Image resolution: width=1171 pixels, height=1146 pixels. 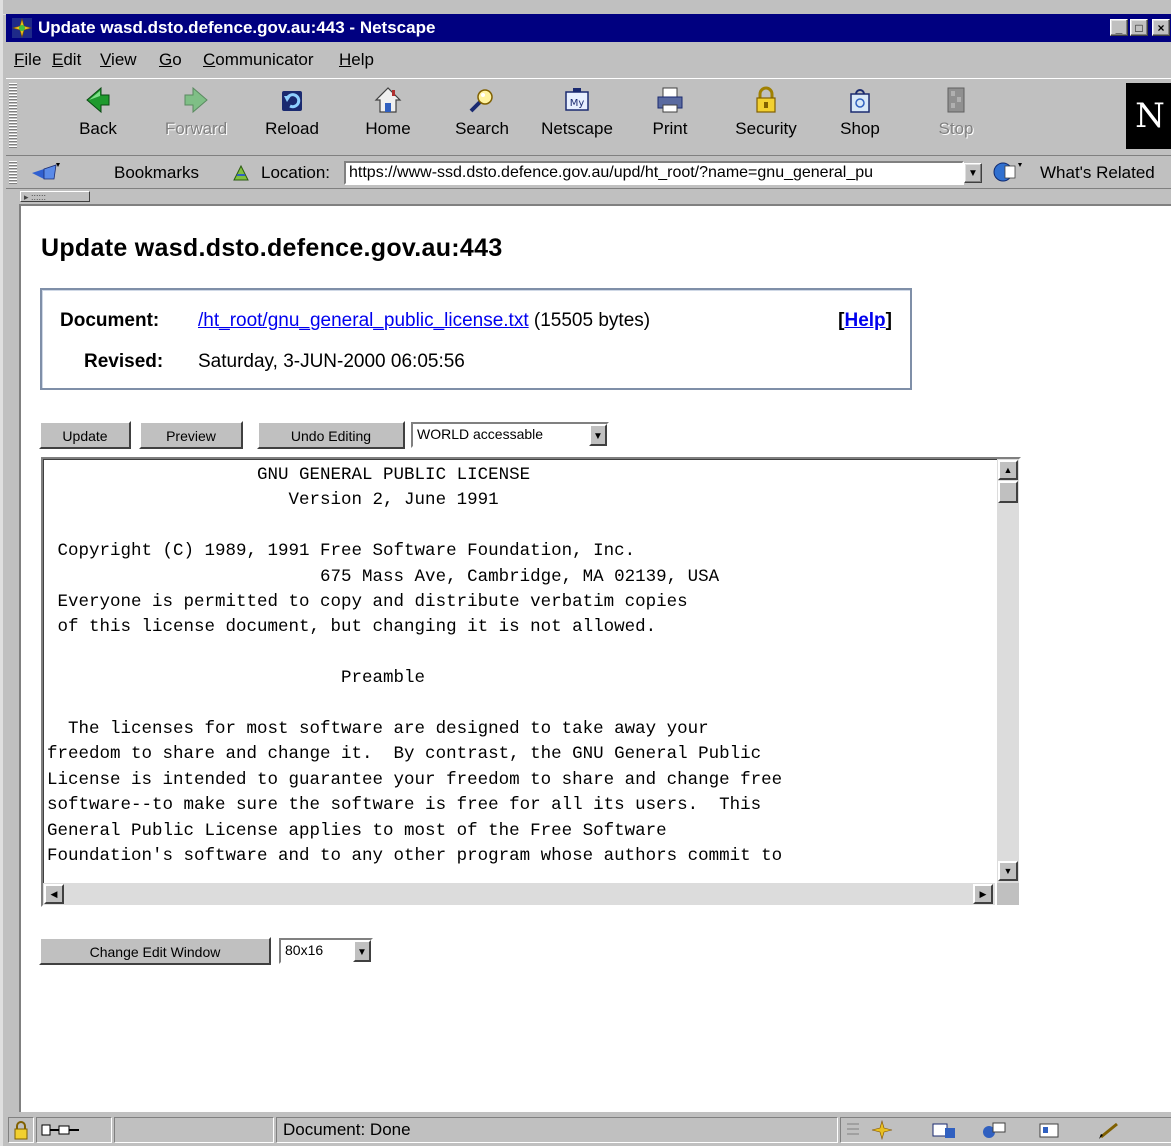 I want to click on undo-editing-button: Undo Editing, so click(x=331, y=435).